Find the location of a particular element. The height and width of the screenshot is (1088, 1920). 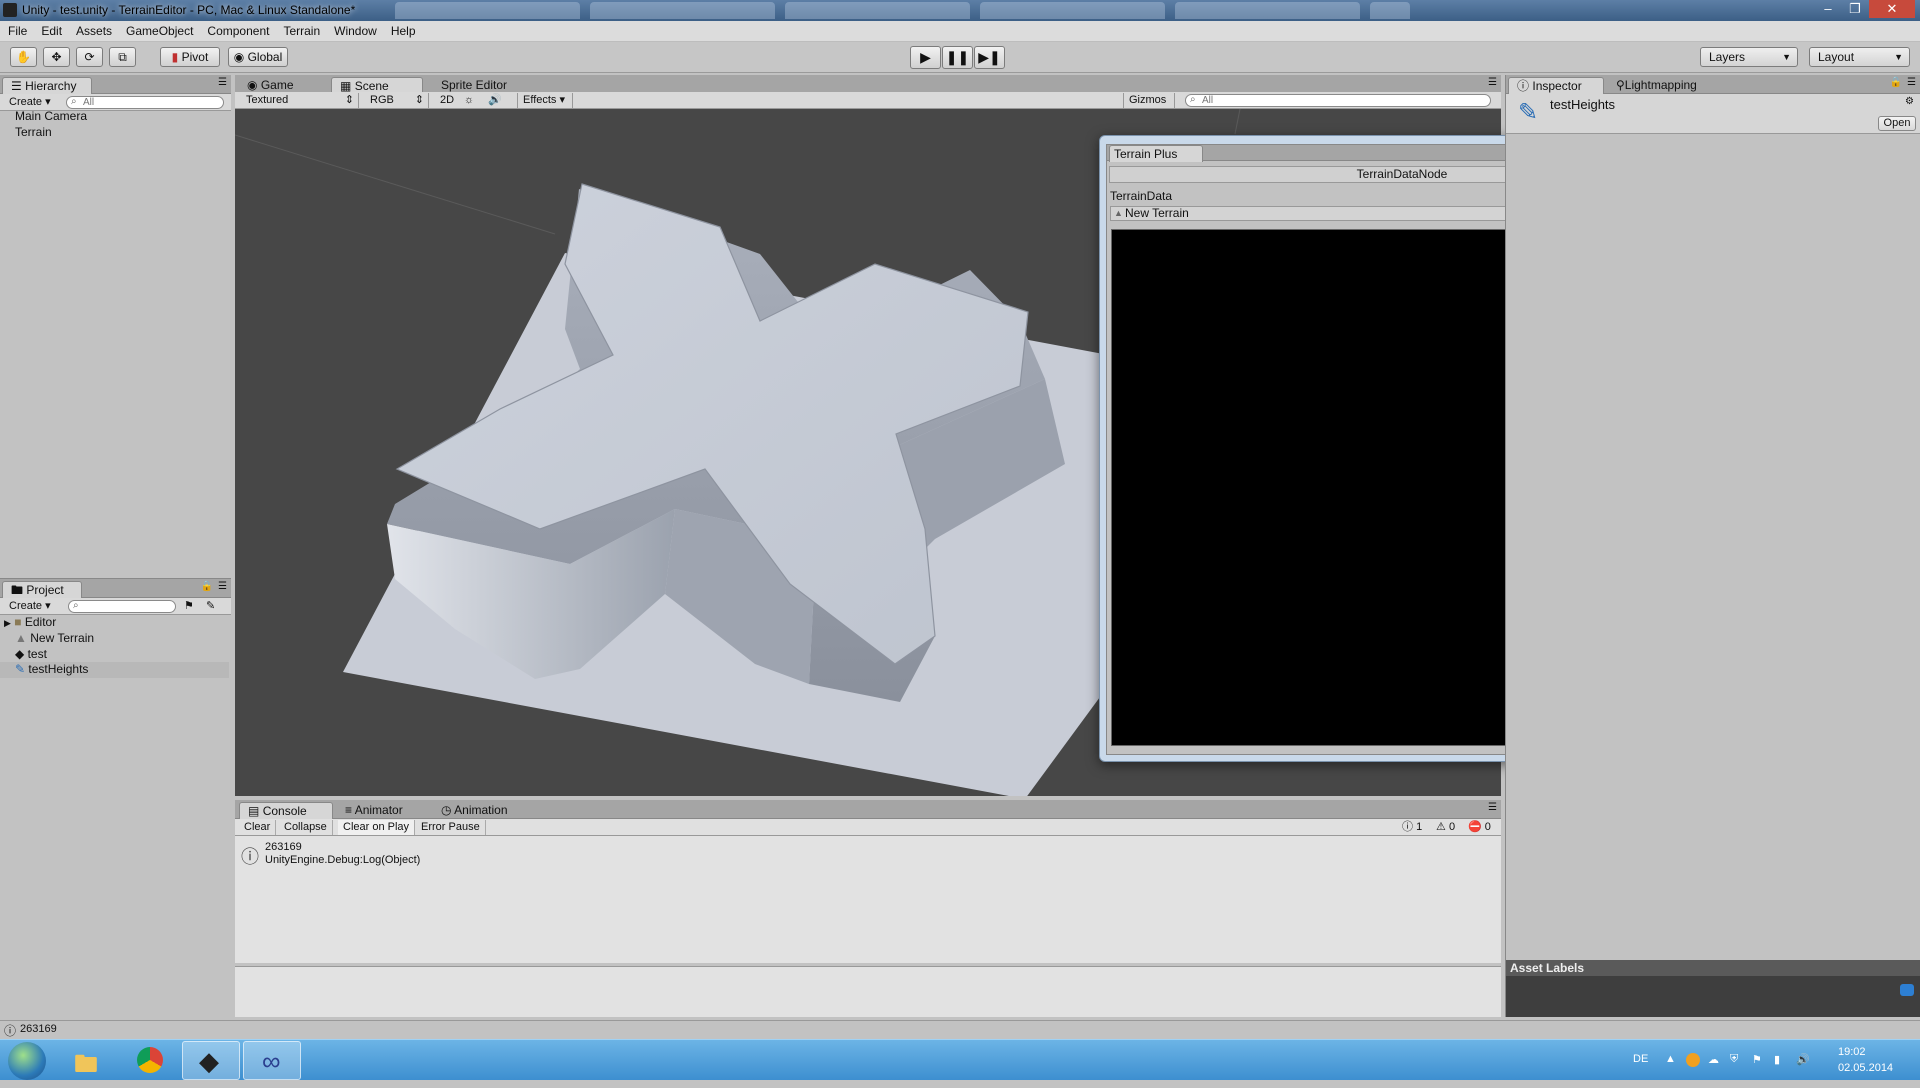

show-hidden-icons: ▲ is located at coordinates (1670, 1059).